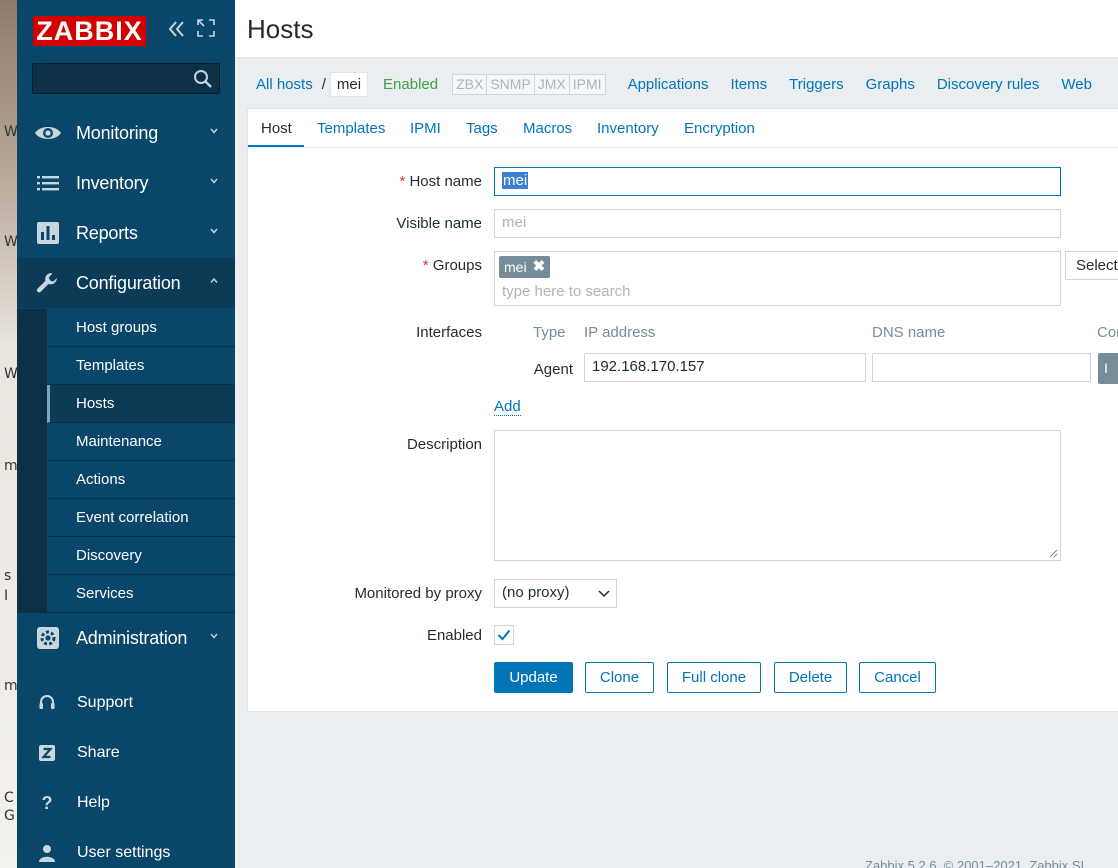 The height and width of the screenshot is (868, 1118). What do you see at coordinates (507, 407) in the screenshot?
I see `add-interface-link: Add` at bounding box center [507, 407].